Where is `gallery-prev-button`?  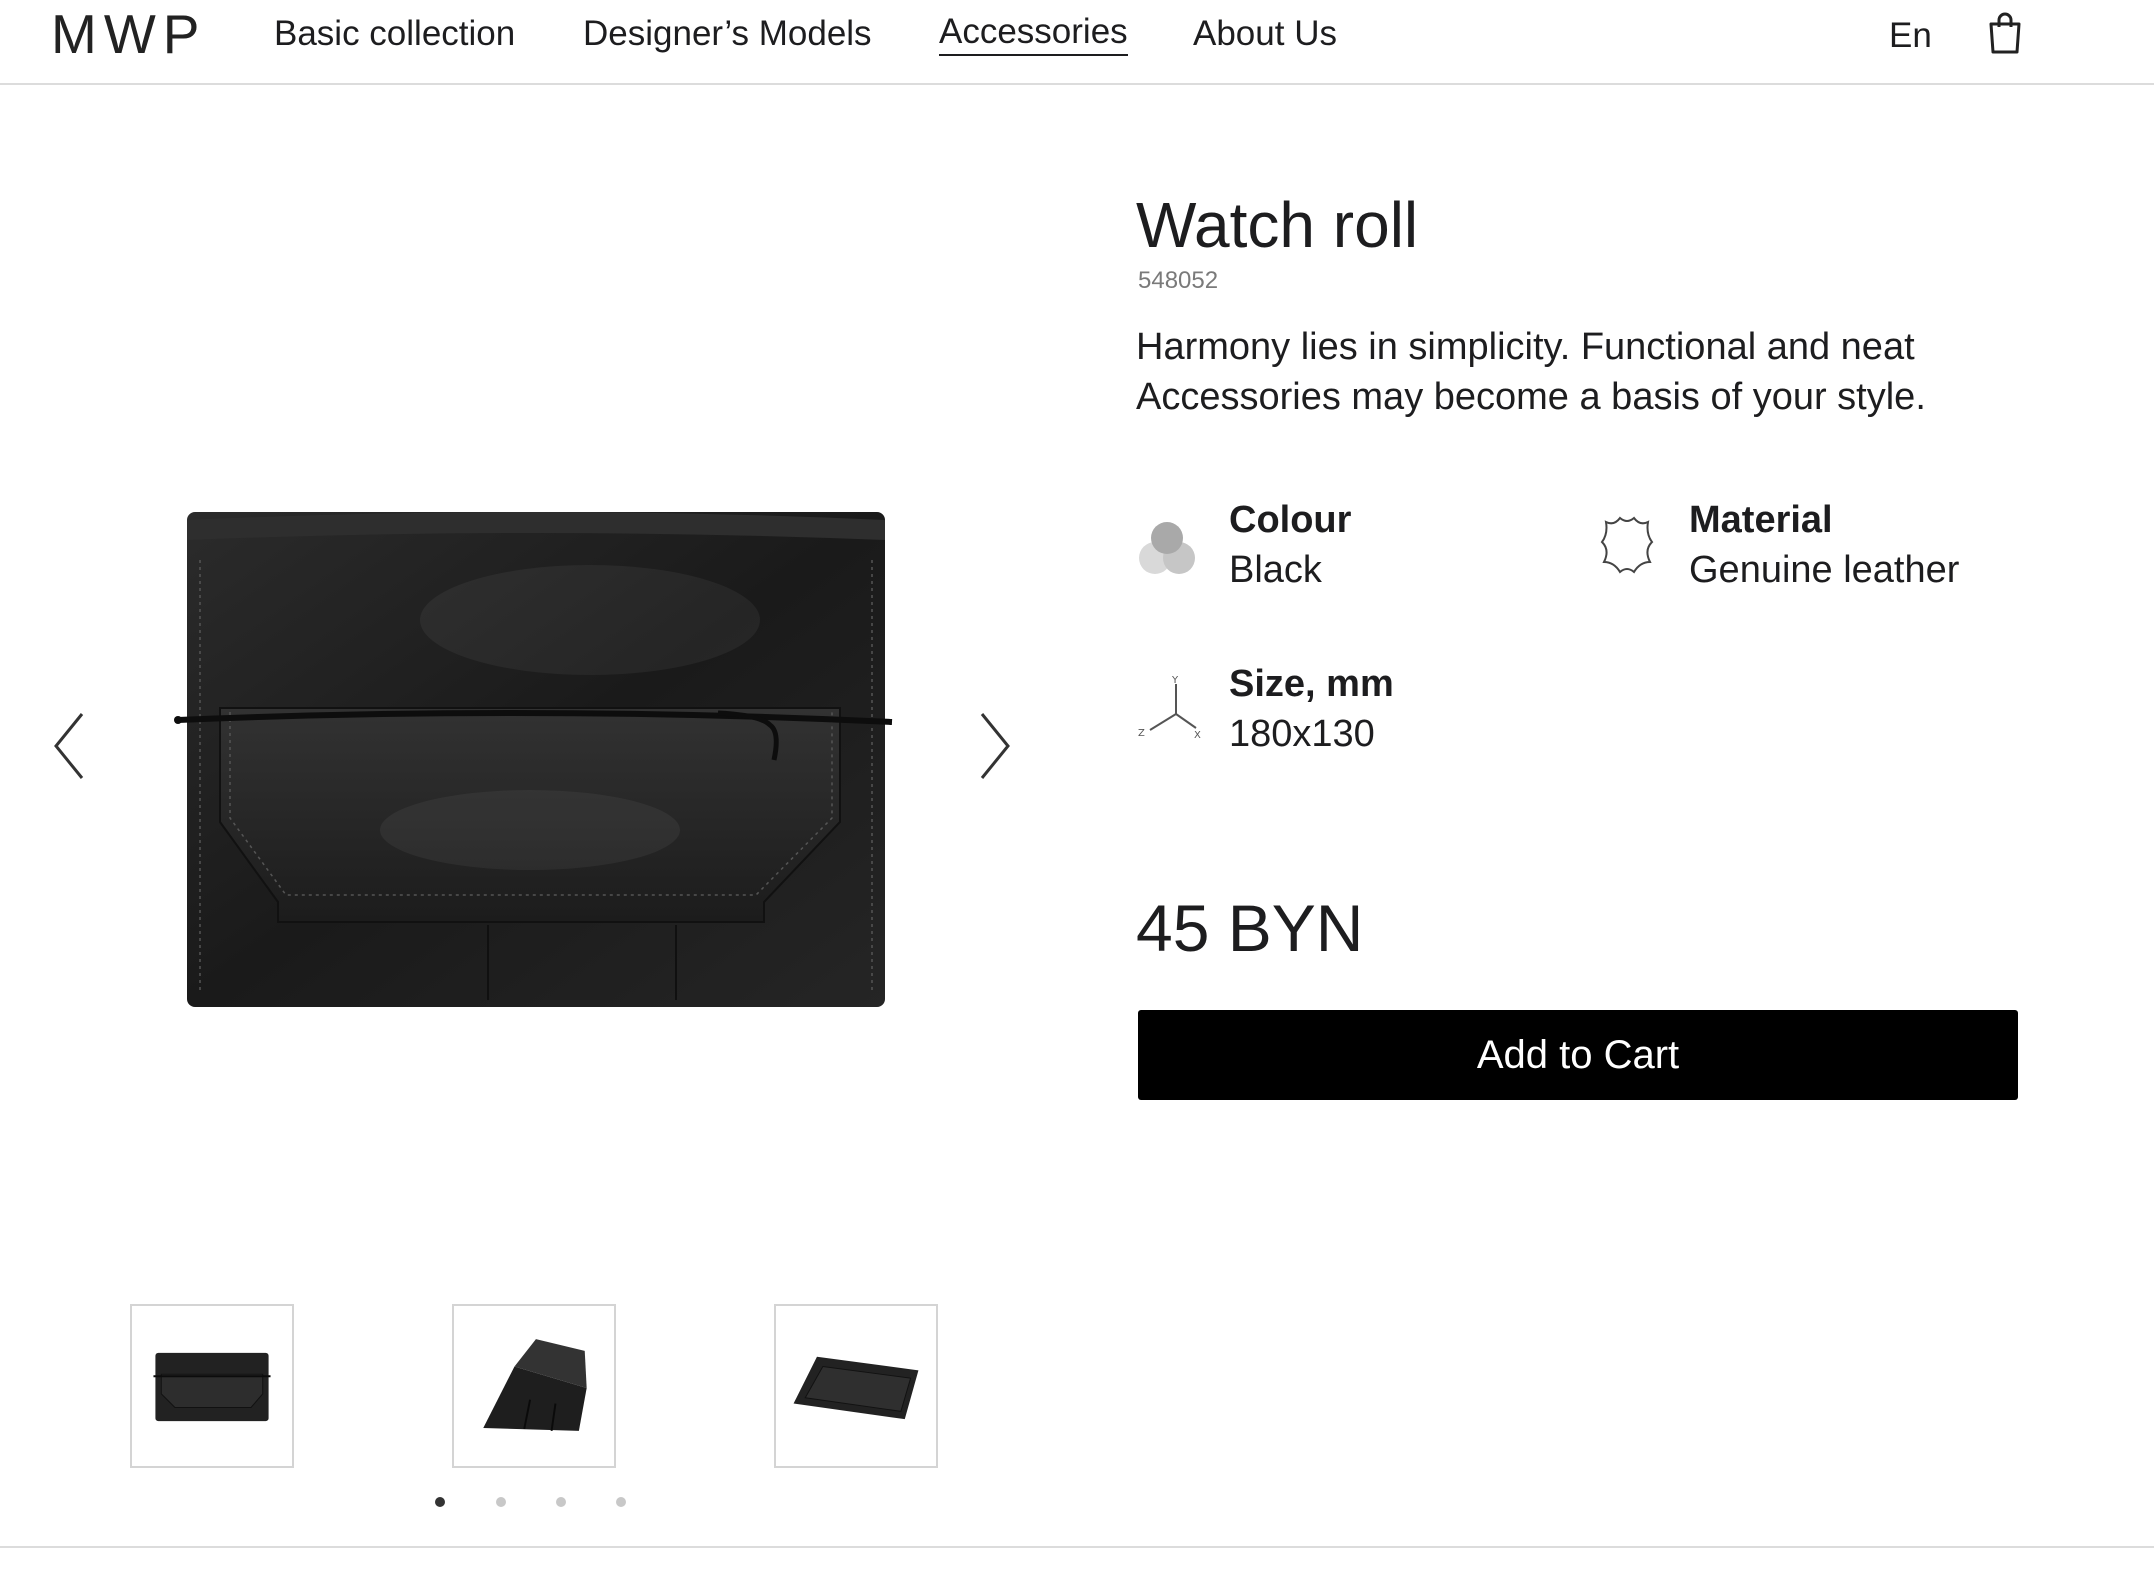 gallery-prev-button is located at coordinates (70, 746).